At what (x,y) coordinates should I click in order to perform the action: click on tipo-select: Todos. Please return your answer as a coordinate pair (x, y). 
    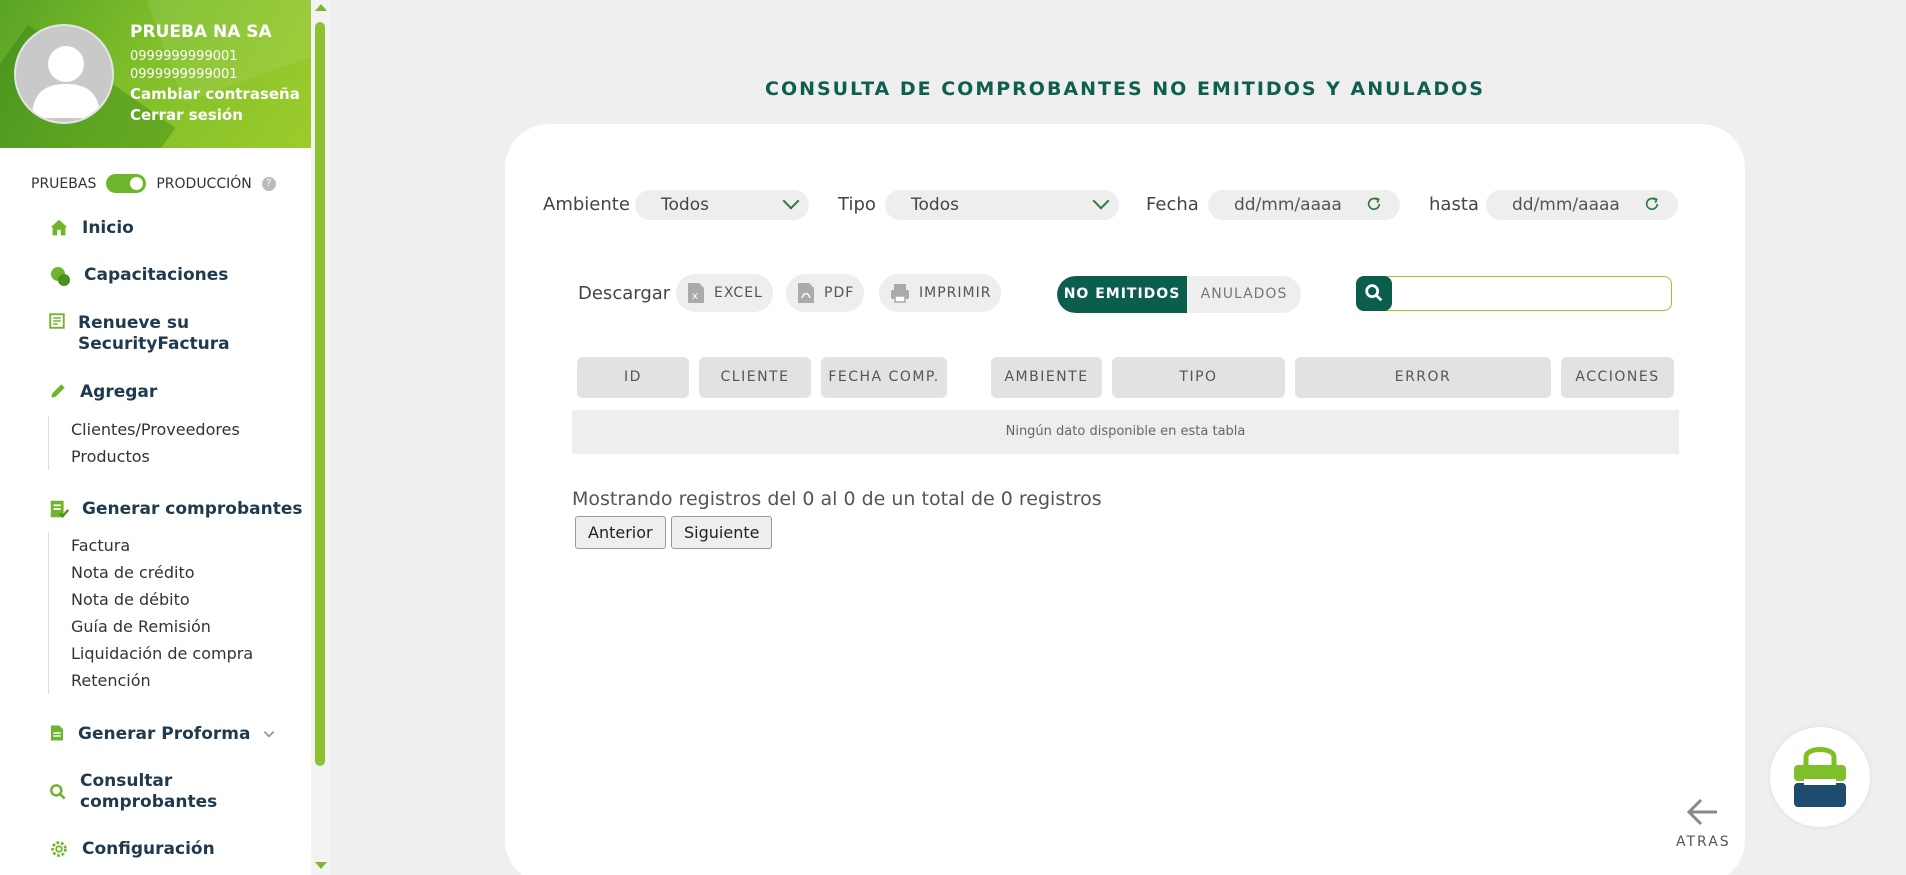
    Looking at the image, I should click on (1002, 205).